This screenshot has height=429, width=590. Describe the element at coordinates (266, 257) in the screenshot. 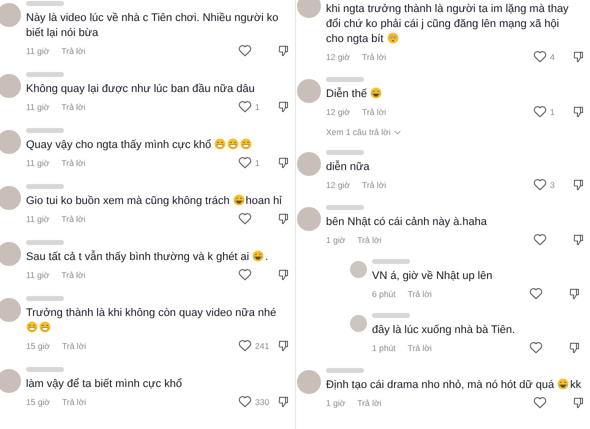

I see `comment-text: .` at that location.